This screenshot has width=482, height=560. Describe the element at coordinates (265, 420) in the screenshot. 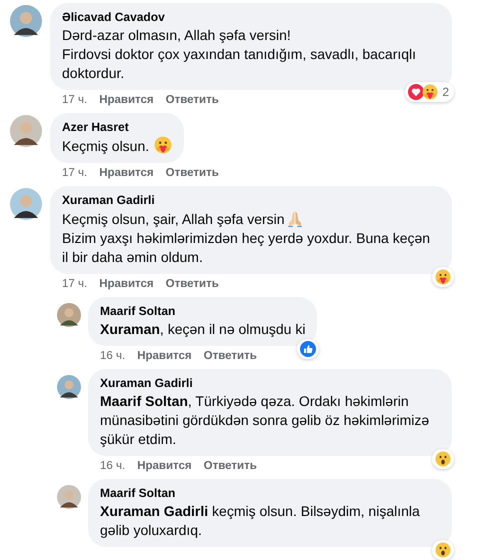

I see `comment-text: Maarif Soltan, Türkiyədə qəza. Ordakı həkimlərin münasibətini gördükdən sonra gəlib öz həkimlərimizə şükür etdim.` at that location.